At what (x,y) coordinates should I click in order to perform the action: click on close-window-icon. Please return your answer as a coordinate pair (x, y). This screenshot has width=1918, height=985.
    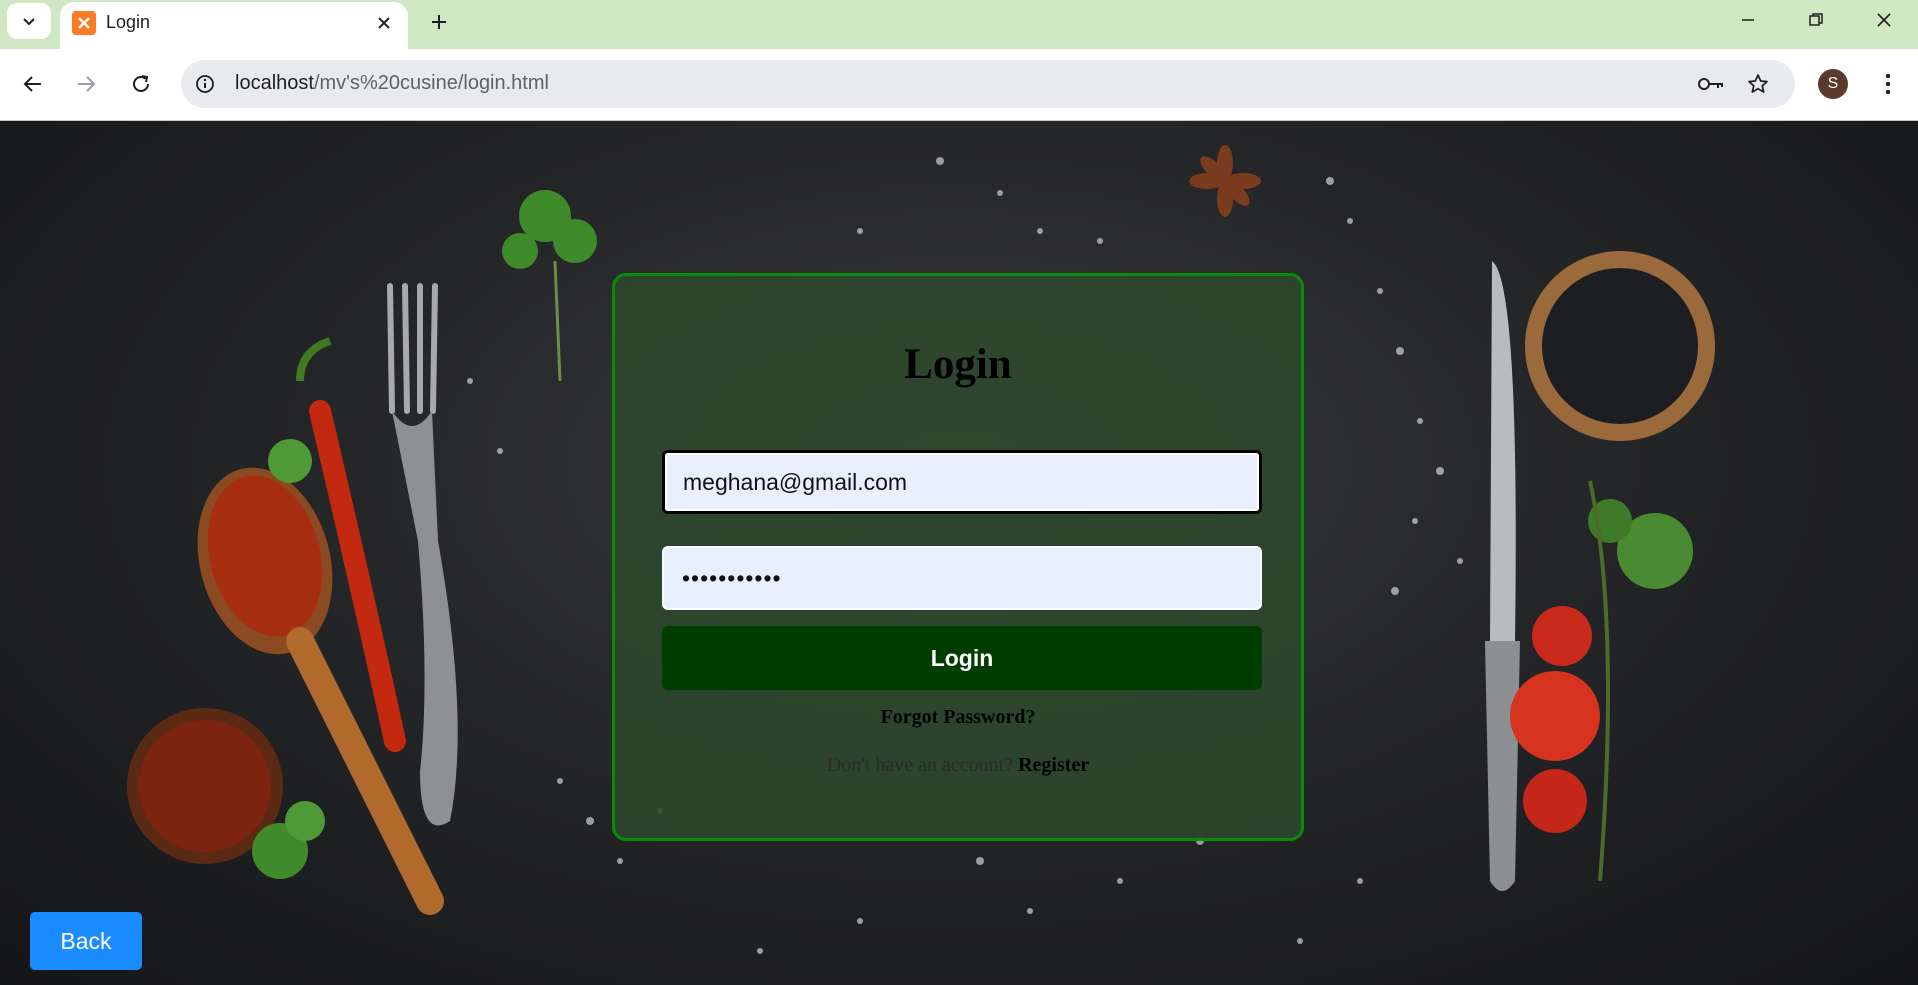
    Looking at the image, I should click on (1884, 20).